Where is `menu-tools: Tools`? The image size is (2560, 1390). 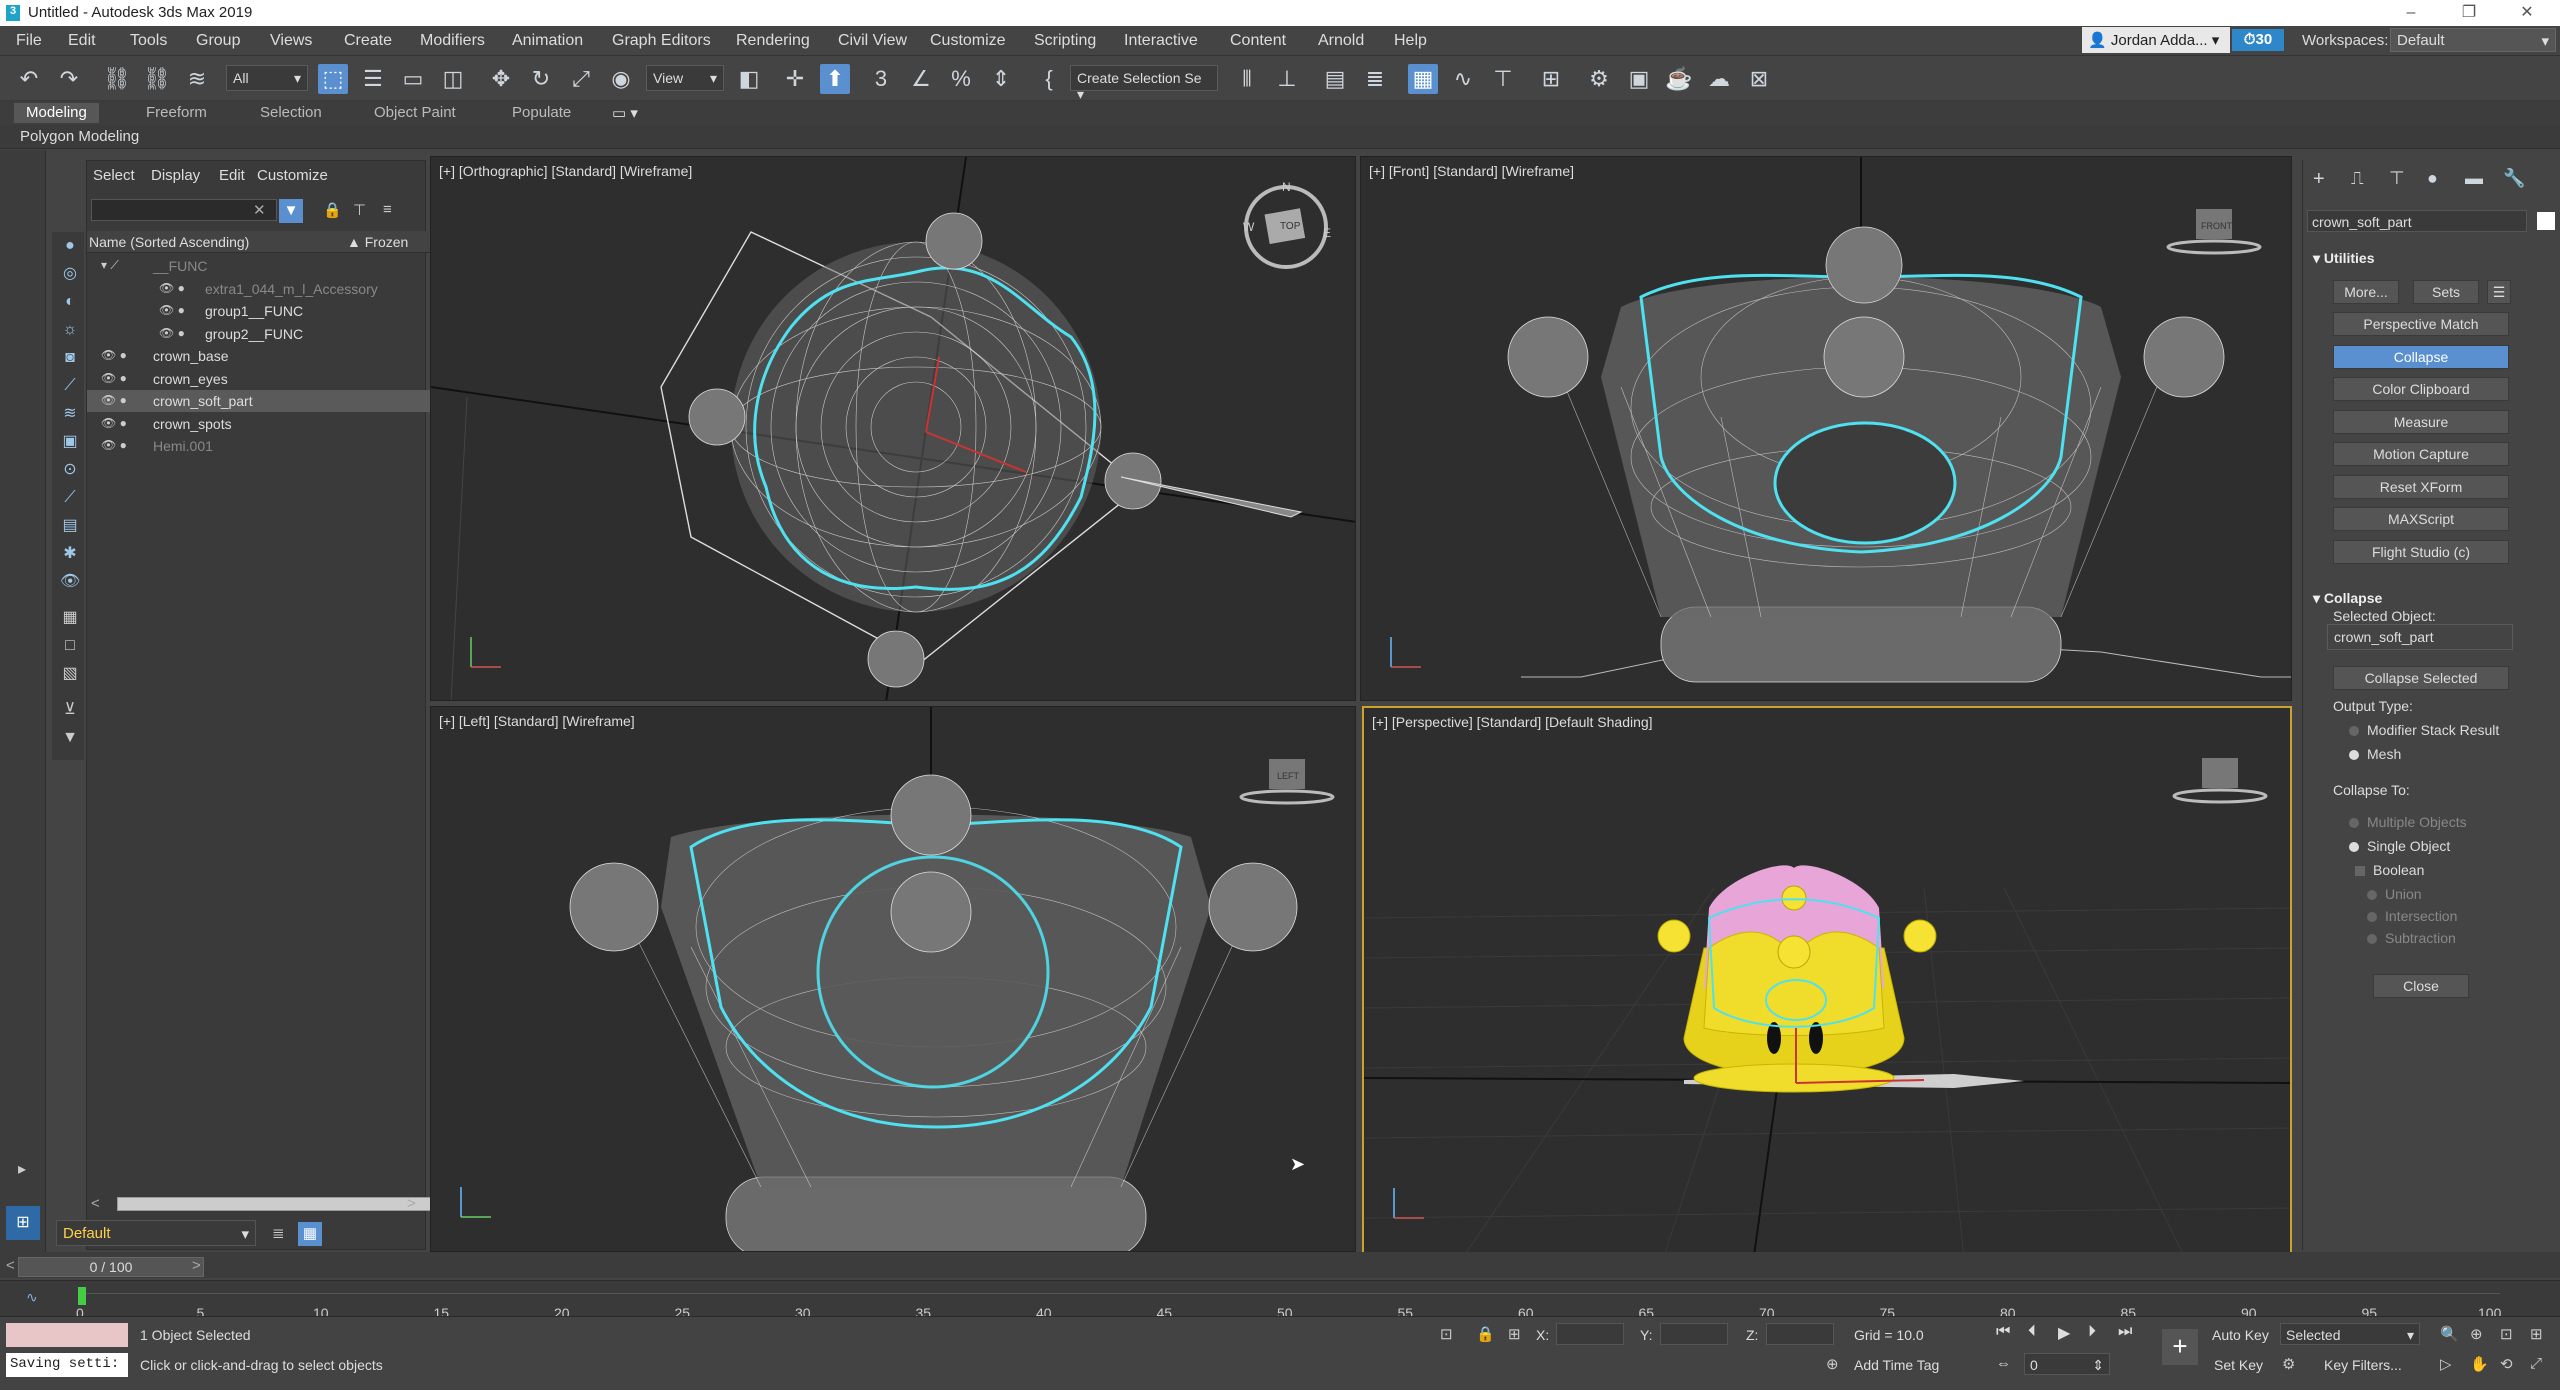
menu-tools: Tools is located at coordinates (148, 41).